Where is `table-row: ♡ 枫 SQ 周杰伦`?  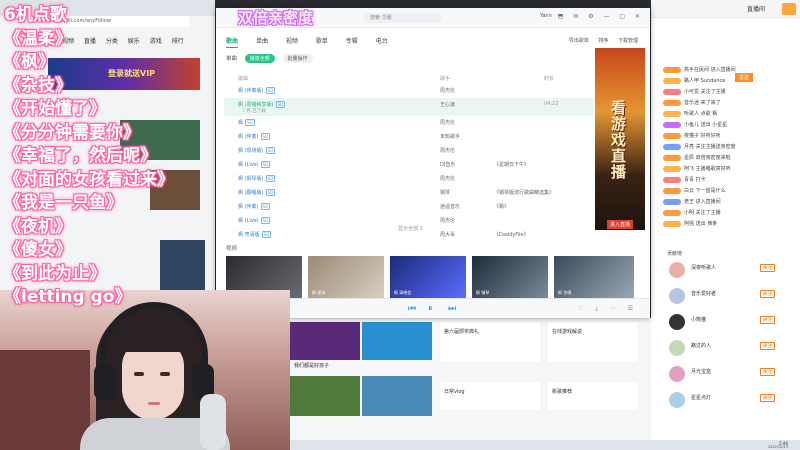
table-row: ♡ 枫 SQ 周杰伦 is located at coordinates (409, 123).